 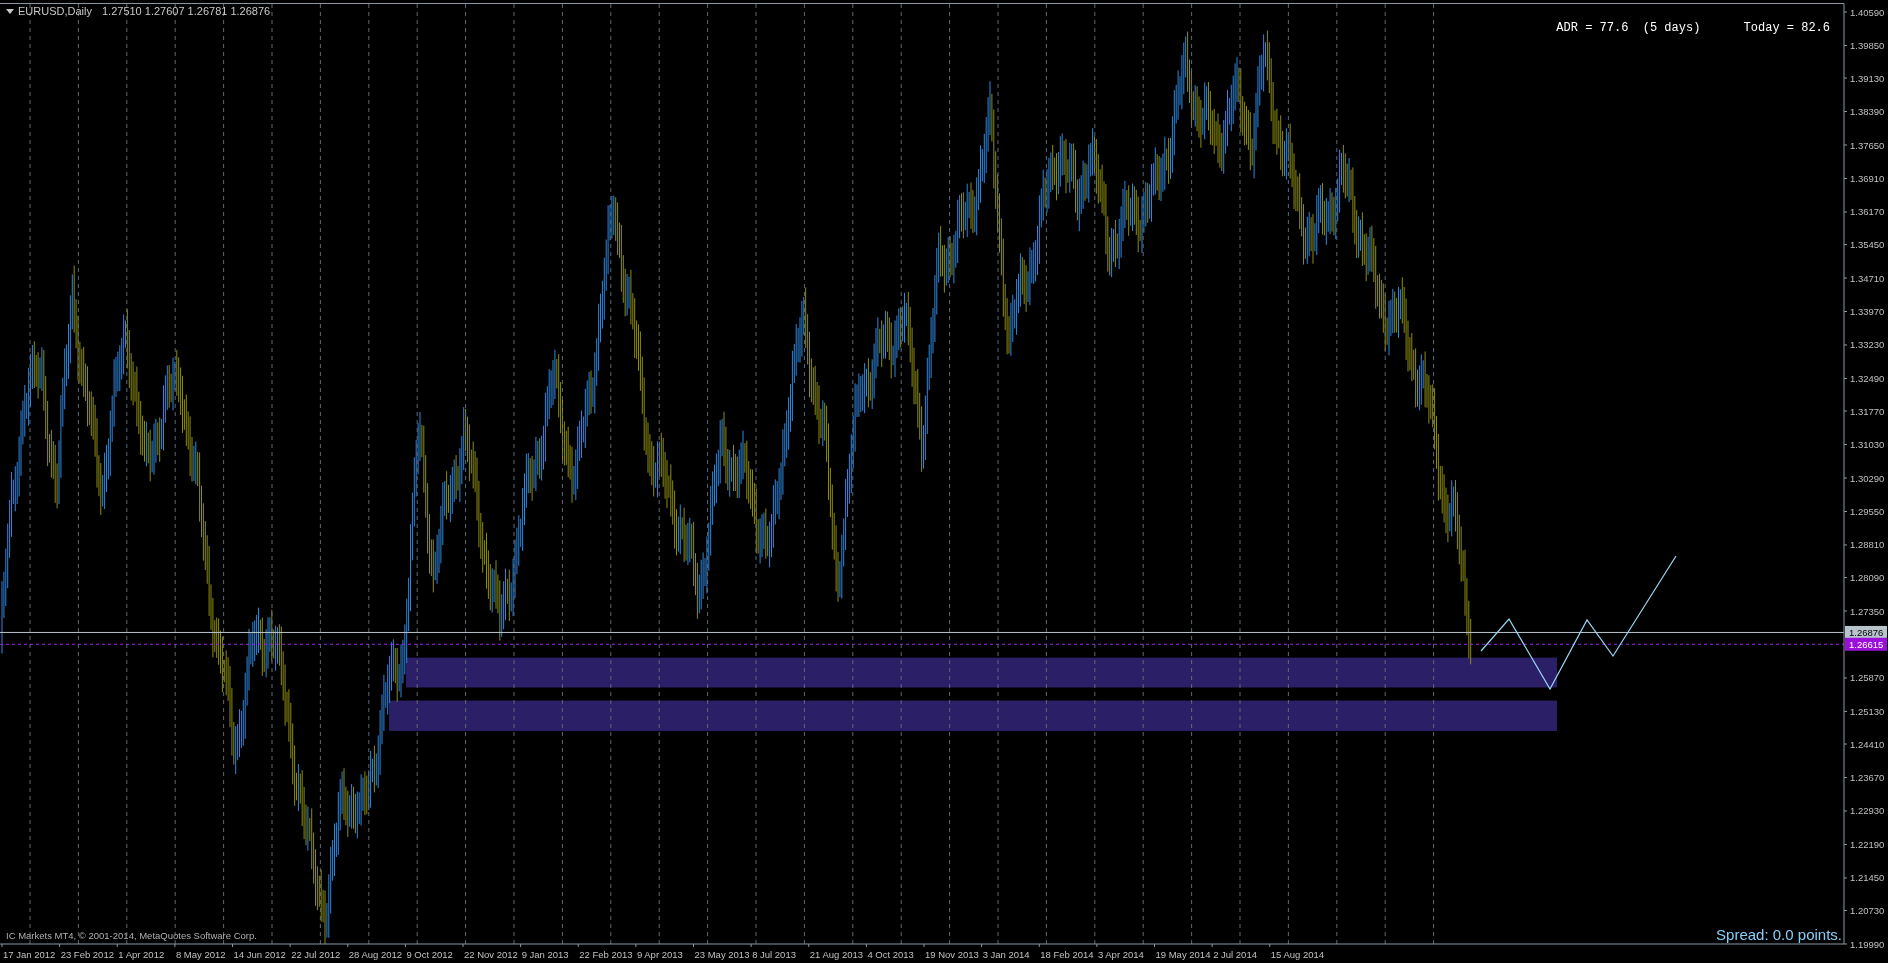 What do you see at coordinates (1867, 45) in the screenshot?
I see `price-tick-label: 1.39850` at bounding box center [1867, 45].